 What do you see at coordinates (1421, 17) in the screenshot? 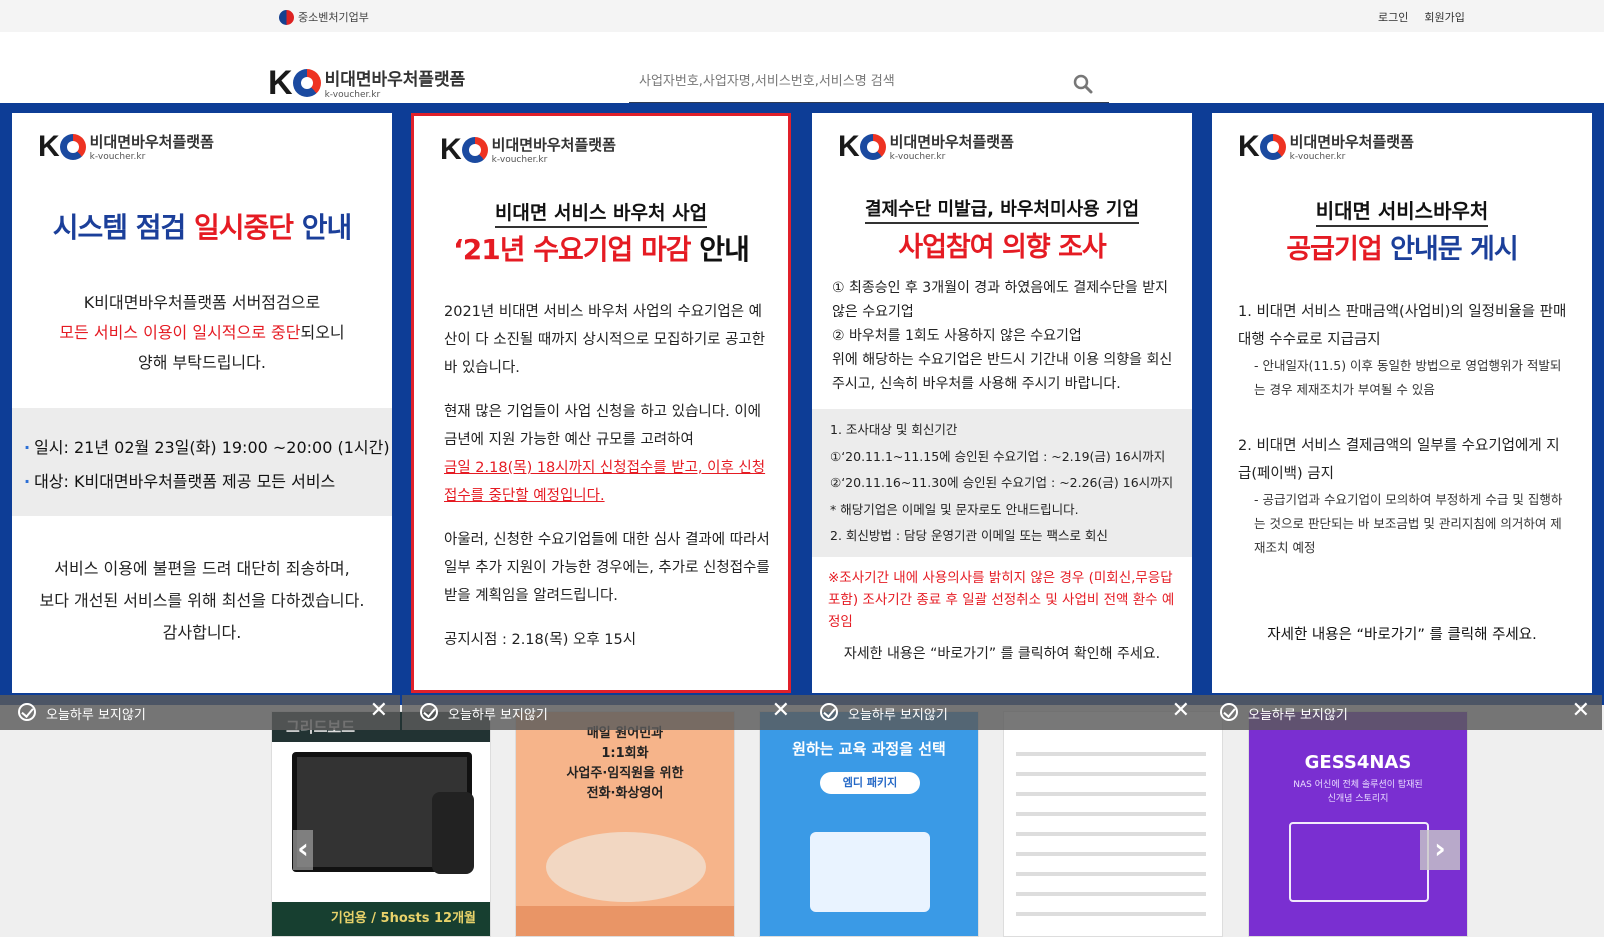
I see `top-links: 로그인 회원가입` at bounding box center [1421, 17].